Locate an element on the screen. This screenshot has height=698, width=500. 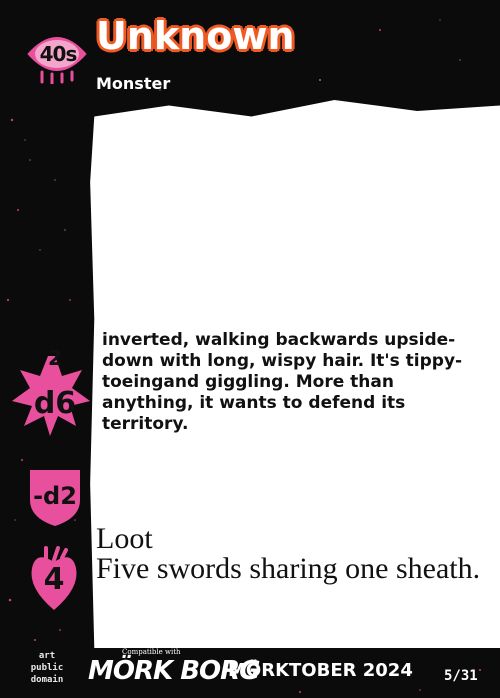
credit-line: domain is located at coordinates (47, 680).